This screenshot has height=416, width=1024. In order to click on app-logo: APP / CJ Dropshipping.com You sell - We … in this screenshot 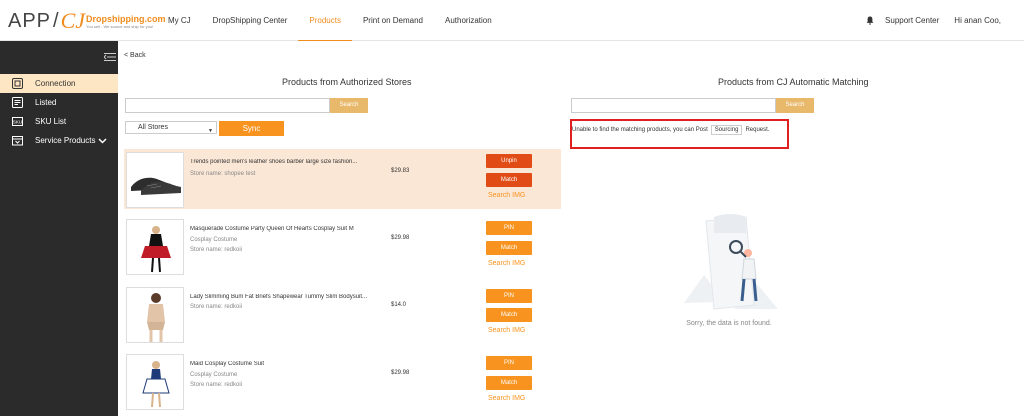, I will do `click(87, 21)`.